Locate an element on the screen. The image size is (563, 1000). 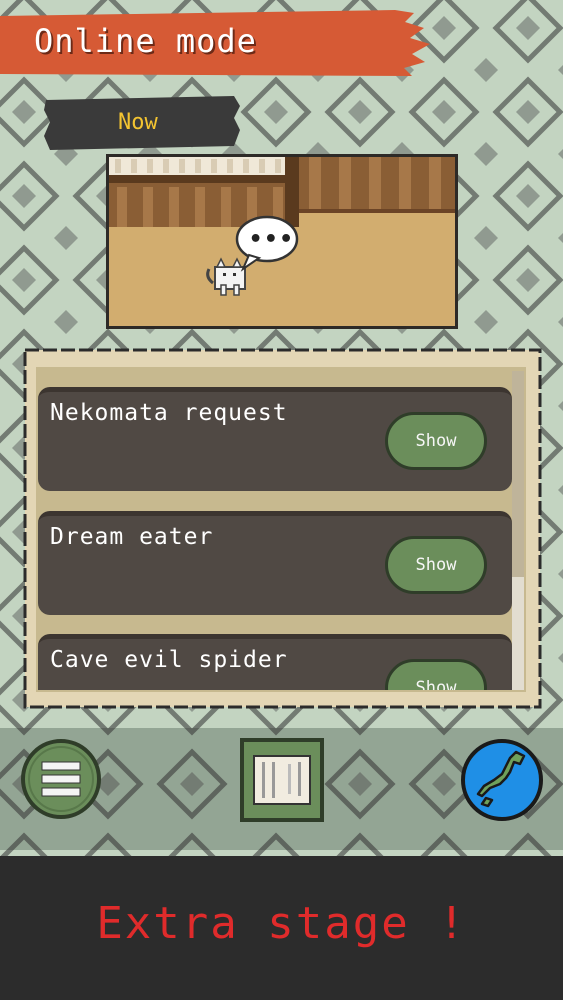
hamburger-icon is located at coordinates (61, 779).